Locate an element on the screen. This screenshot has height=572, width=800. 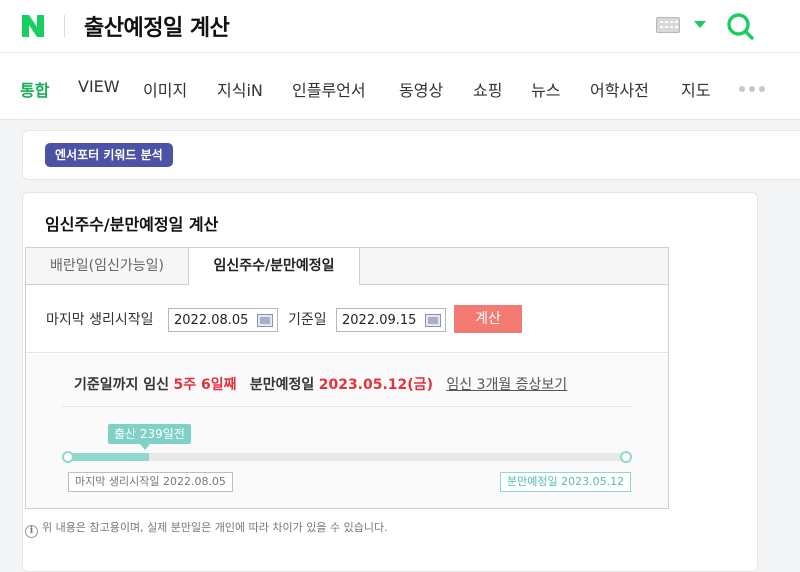
nav-tab-shopping: 쇼핑 is located at coordinates (487, 89).